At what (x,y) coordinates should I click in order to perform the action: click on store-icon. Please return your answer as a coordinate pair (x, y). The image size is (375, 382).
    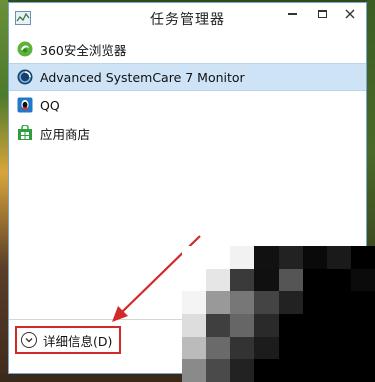
    Looking at the image, I should click on (25, 132).